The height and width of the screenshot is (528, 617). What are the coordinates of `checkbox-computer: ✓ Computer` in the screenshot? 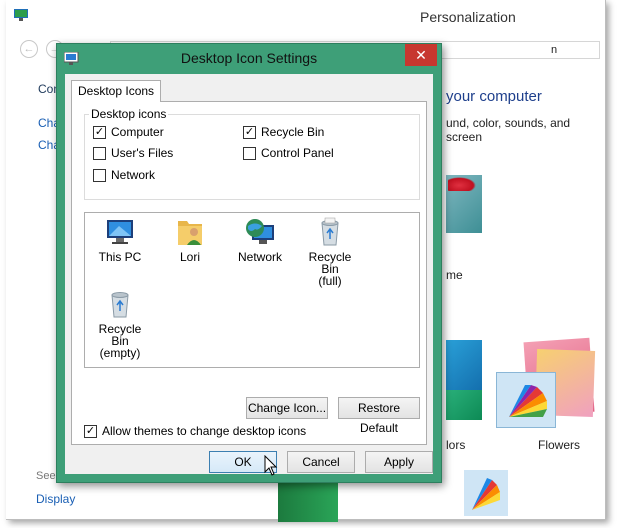 It's located at (128, 132).